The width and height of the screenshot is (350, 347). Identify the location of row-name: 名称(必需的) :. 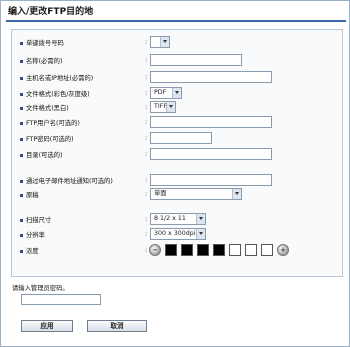
(177, 60).